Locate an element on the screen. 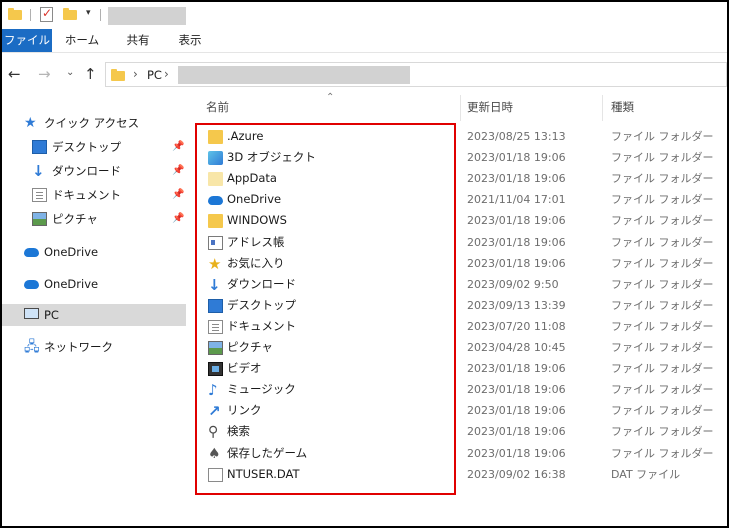 This screenshot has width=729, height=528. nav-item-onedrive-2: OneDrive is located at coordinates (104, 284).